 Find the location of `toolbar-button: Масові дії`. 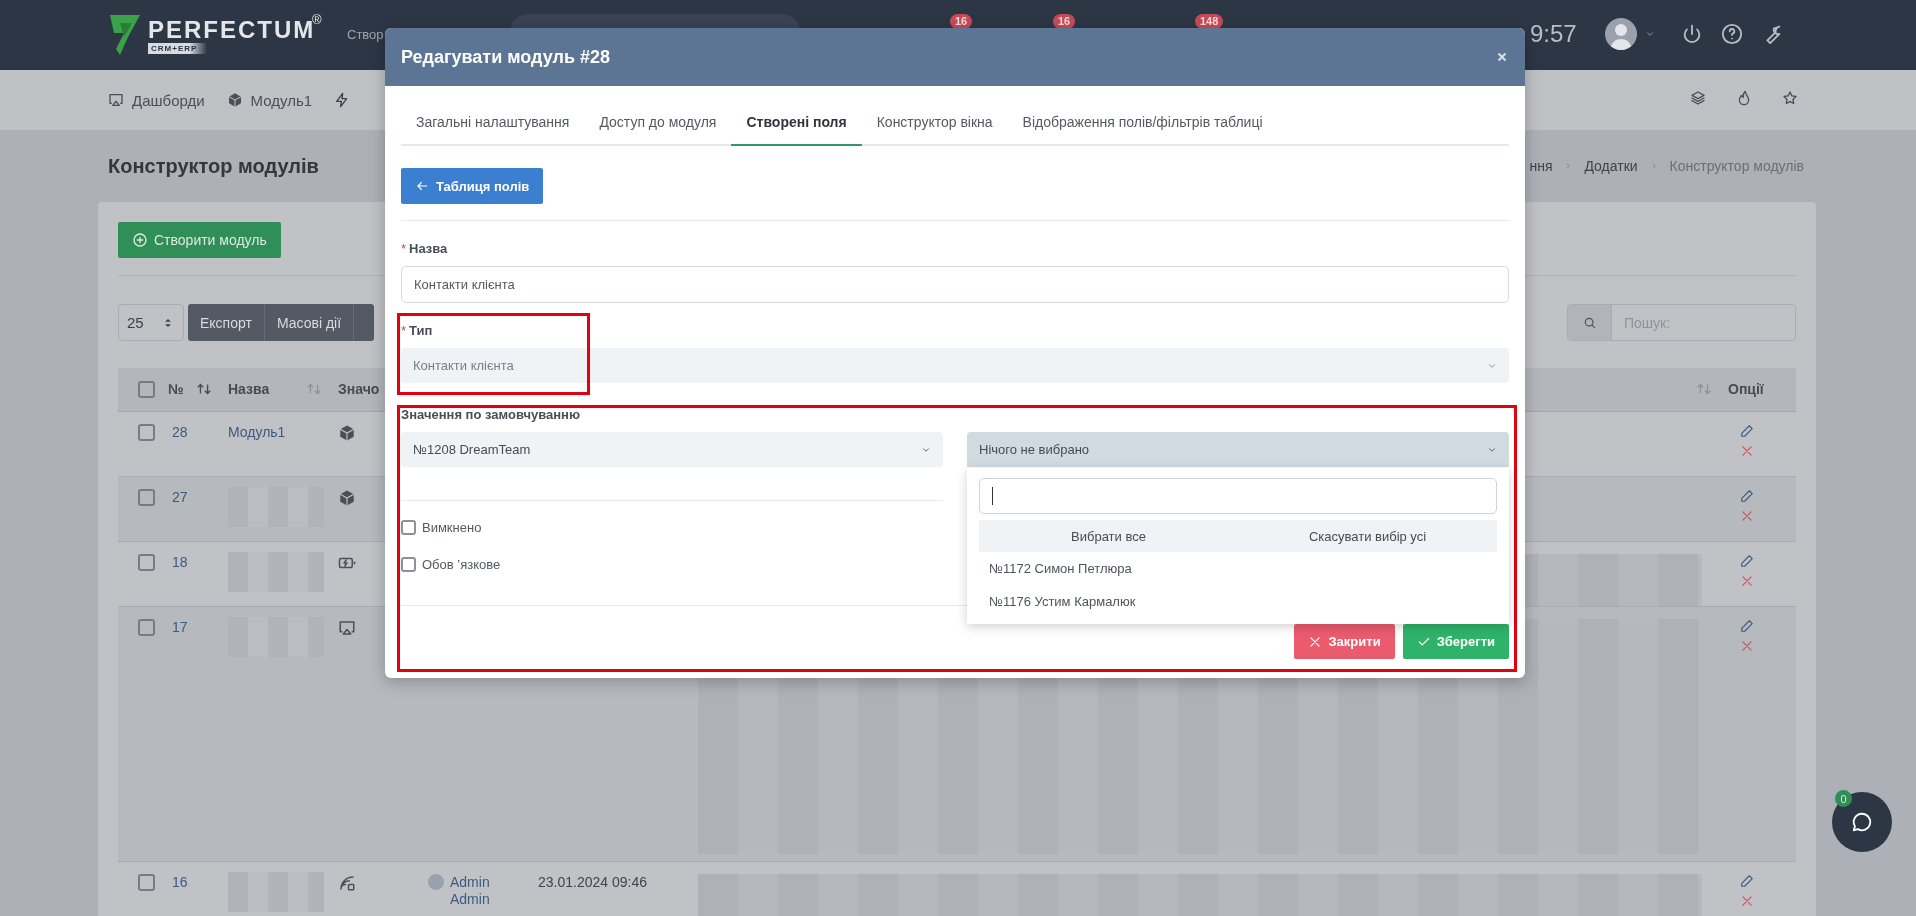

toolbar-button: Масові дії is located at coordinates (309, 322).